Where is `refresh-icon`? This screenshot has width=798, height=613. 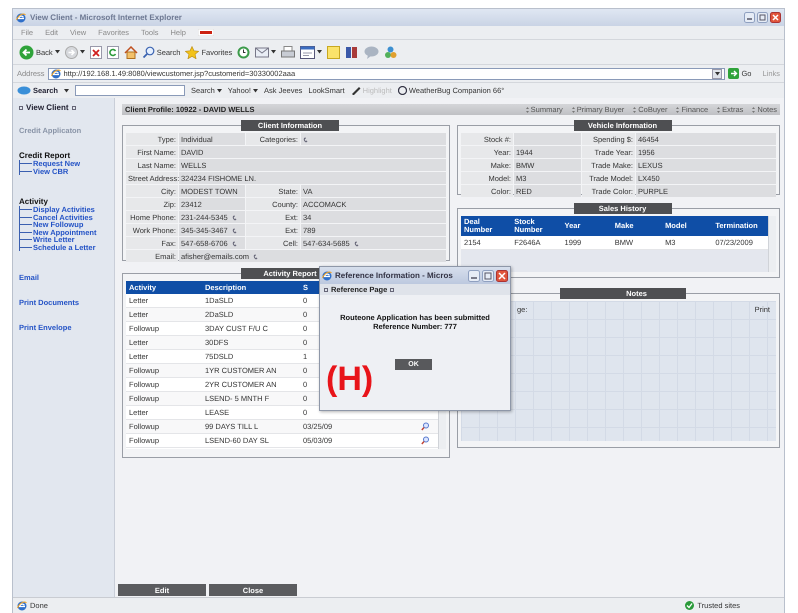
refresh-icon is located at coordinates (112, 52).